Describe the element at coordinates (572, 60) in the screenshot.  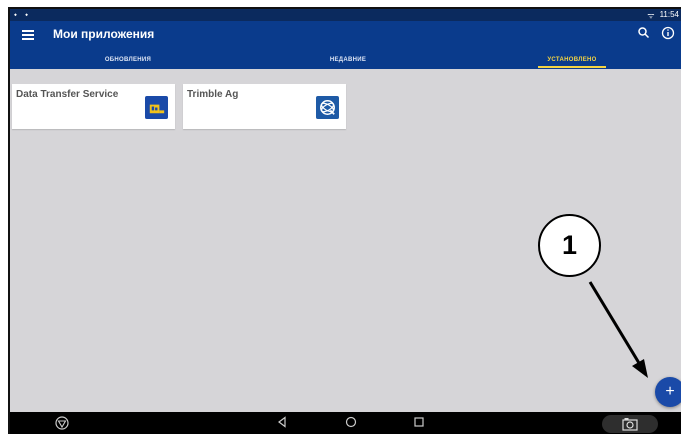
I see `tab-installed: УСТАНОВЛЕНО` at that location.